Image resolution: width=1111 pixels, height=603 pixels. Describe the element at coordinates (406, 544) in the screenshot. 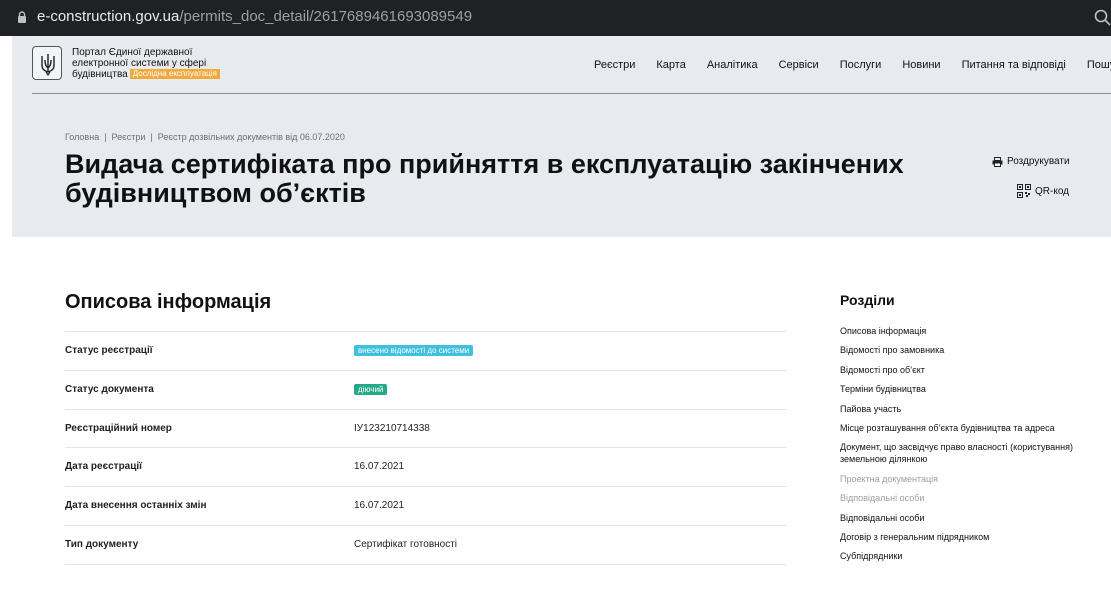

I see `row-value: Сертифікат готовності` at that location.